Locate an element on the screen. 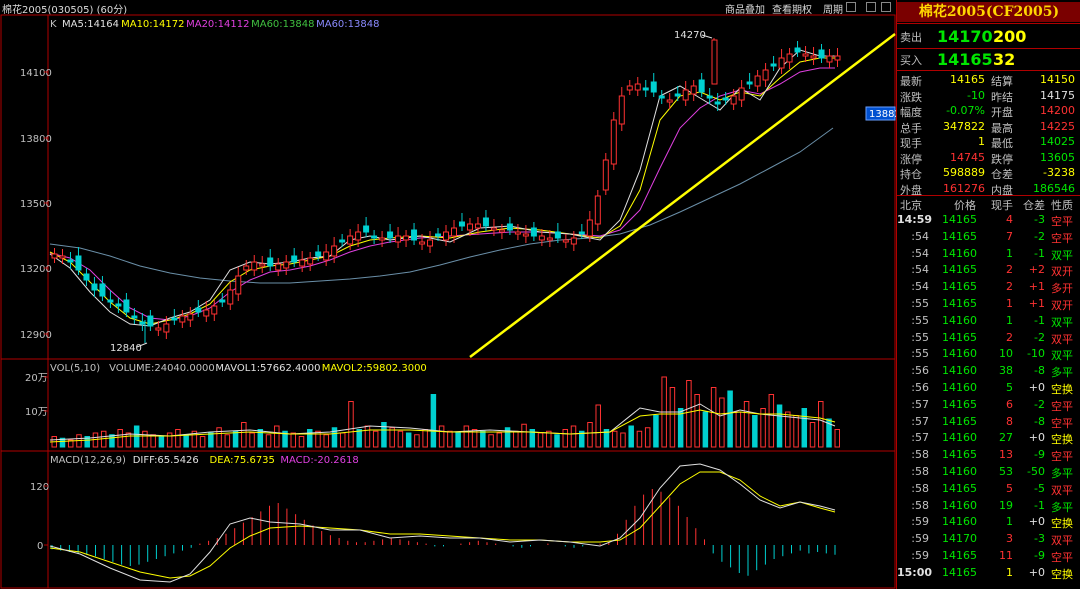 This screenshot has height=589, width=1080. macd-legend-item: DIFF:65.5426 is located at coordinates (166, 460).